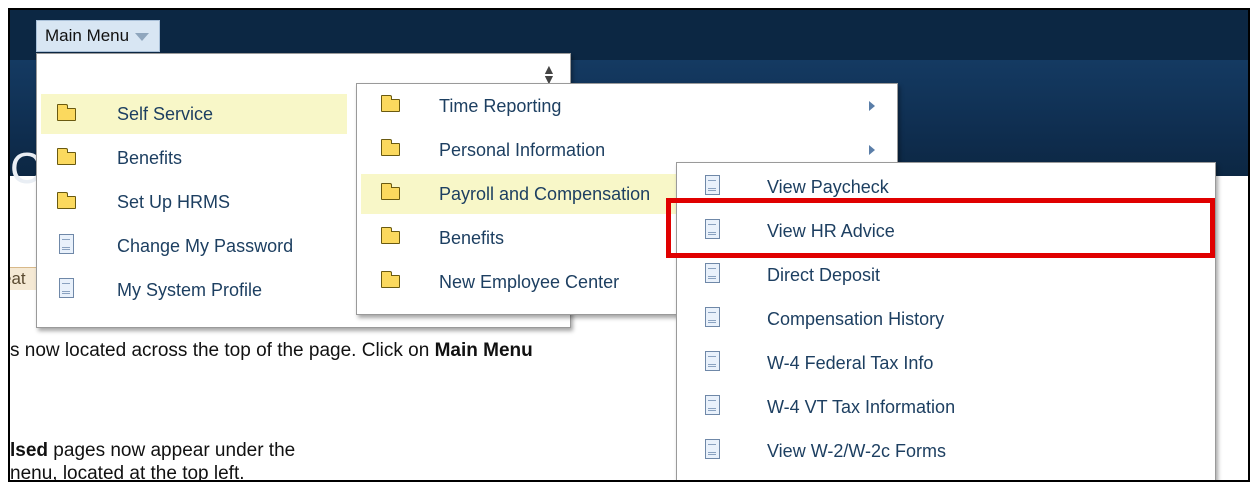 The width and height of the screenshot is (1259, 489). I want to click on instruction-text: pages now appear under the, so click(172, 450).